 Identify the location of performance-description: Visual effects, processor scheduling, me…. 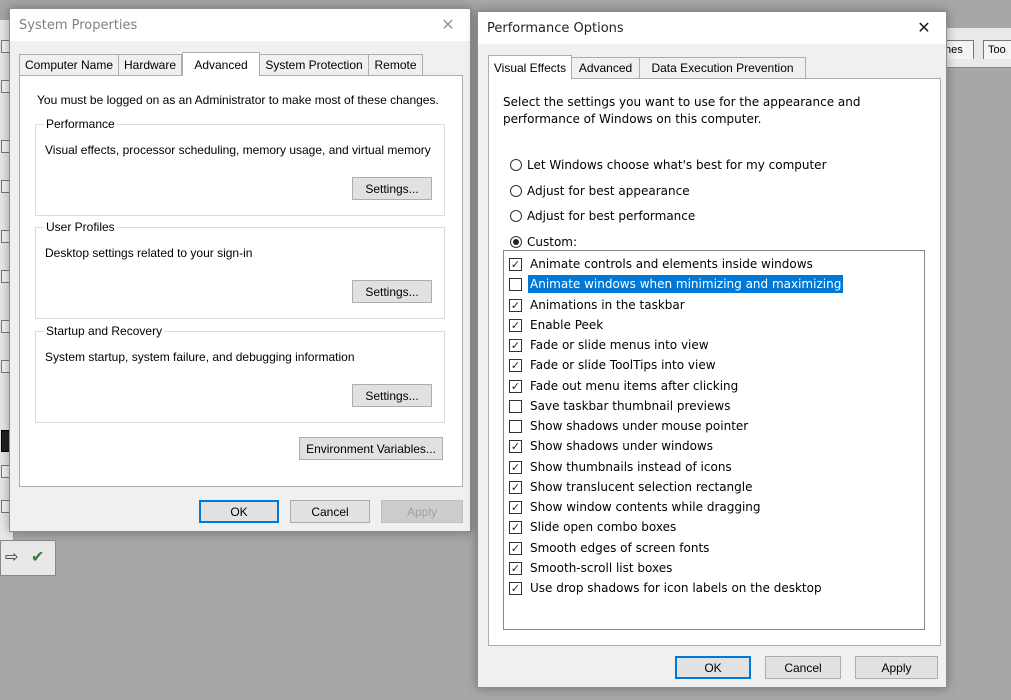
(238, 150).